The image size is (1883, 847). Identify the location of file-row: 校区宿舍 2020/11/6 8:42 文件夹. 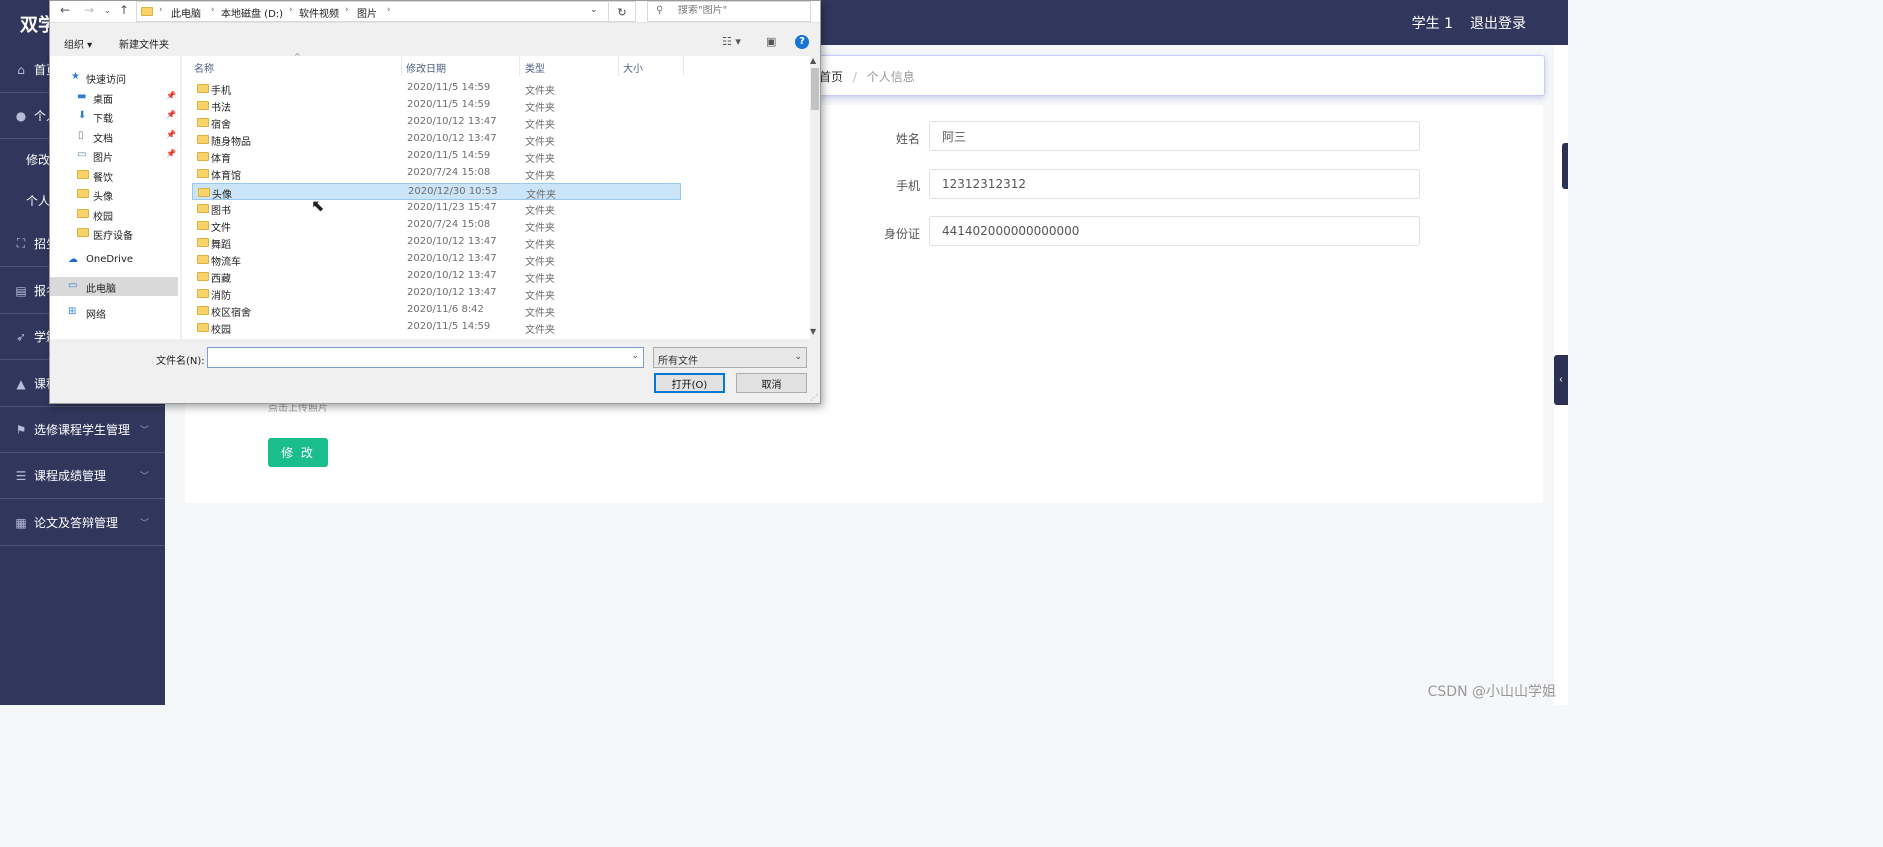
(436, 310).